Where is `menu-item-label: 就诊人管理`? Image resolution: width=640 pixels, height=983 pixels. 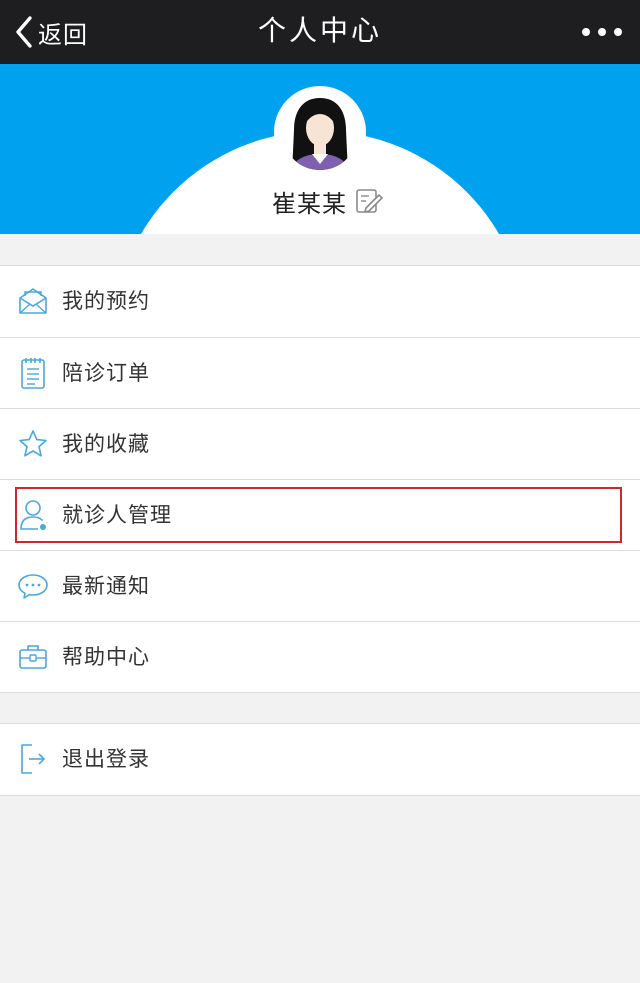 menu-item-label: 就诊人管理 is located at coordinates (117, 515).